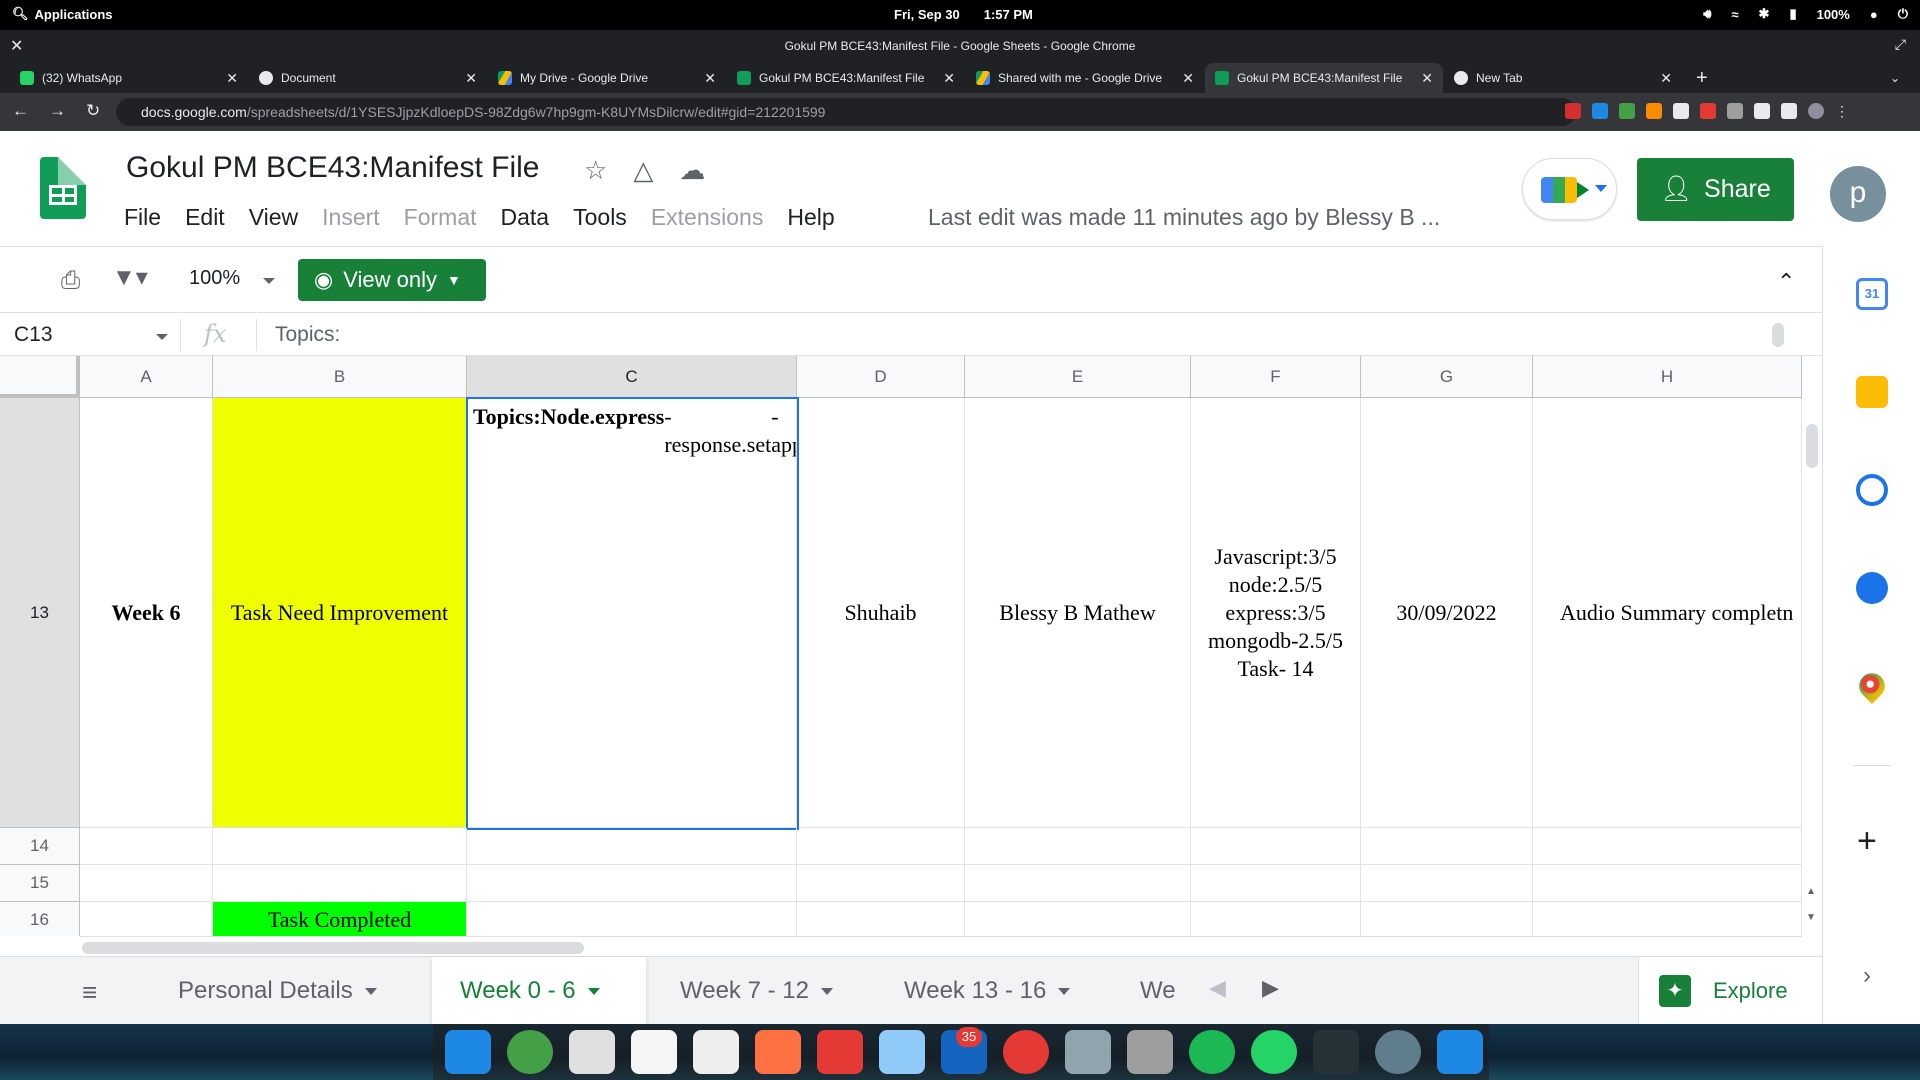  I want to click on chrome-icon, so click(1026, 1052).